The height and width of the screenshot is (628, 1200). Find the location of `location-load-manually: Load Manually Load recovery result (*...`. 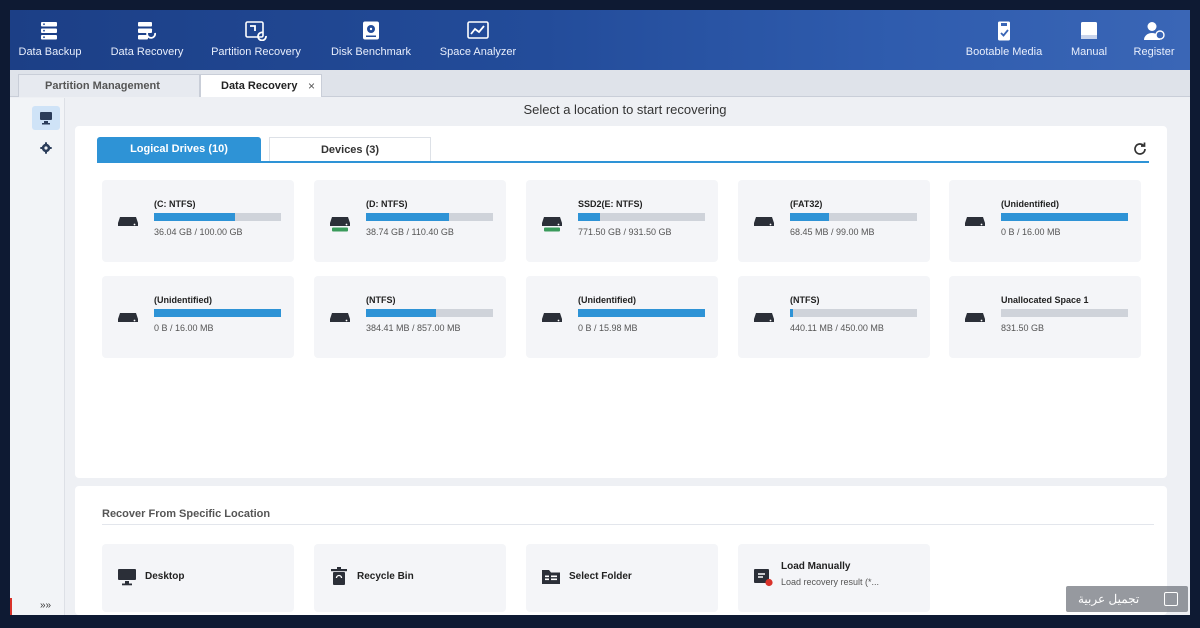

location-load-manually: Load Manually Load recovery result (*... is located at coordinates (834, 578).